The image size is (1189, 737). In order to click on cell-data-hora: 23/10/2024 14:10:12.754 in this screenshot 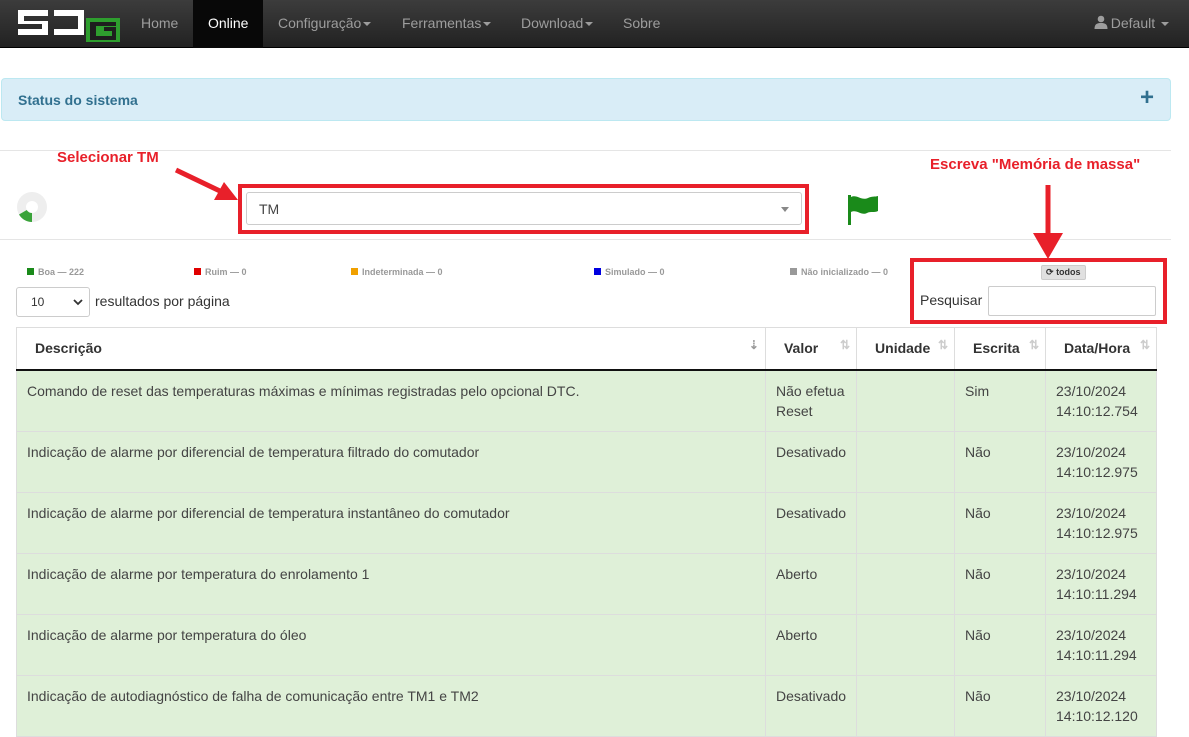, I will do `click(1101, 400)`.